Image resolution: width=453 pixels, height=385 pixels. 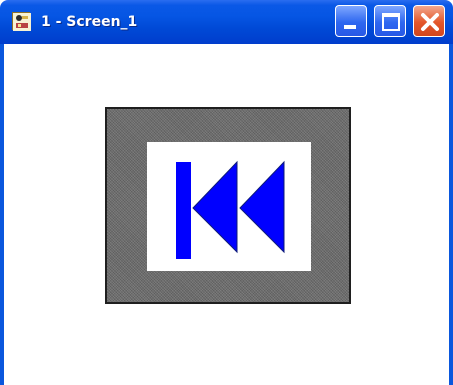 I want to click on app-icon, so click(x=21, y=21).